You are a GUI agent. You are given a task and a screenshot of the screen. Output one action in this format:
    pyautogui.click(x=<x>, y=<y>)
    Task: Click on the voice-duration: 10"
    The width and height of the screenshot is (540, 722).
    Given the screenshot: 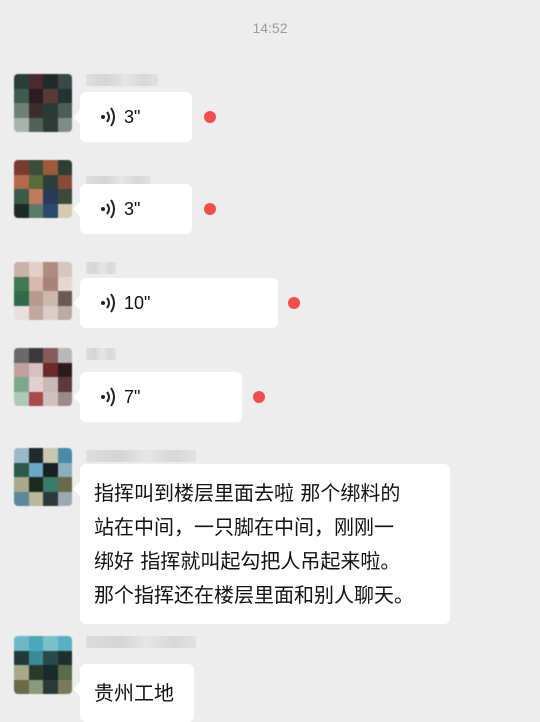 What is the action you would take?
    pyautogui.click(x=137, y=302)
    